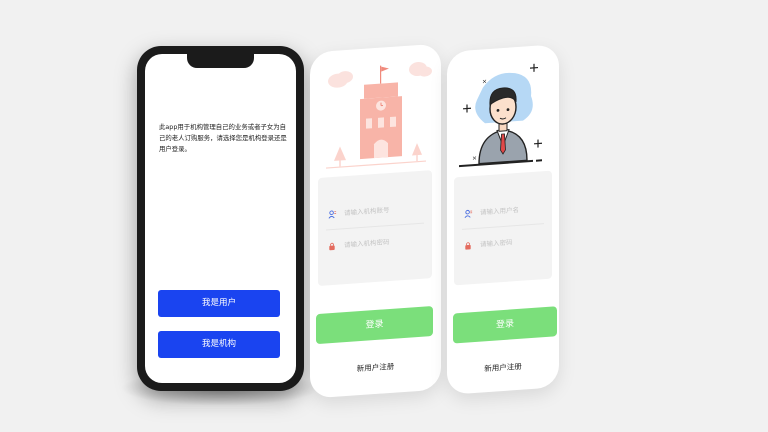  I want to click on institution-login-form, so click(375, 228).